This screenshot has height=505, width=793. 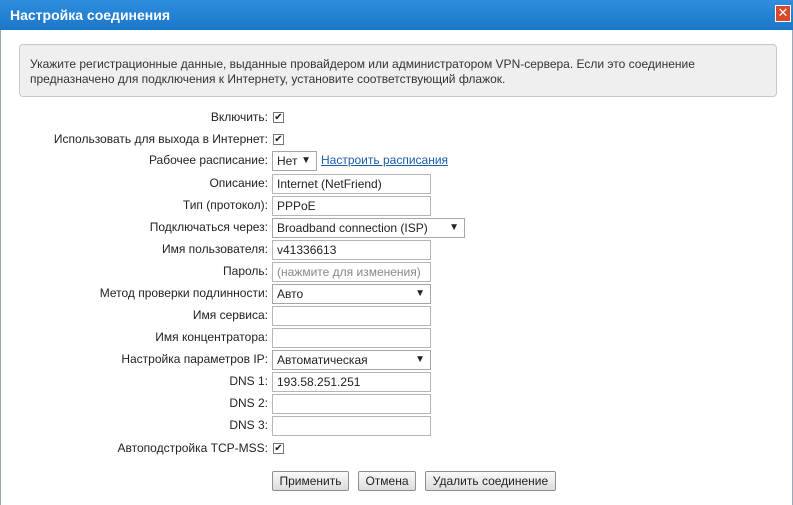 I want to click on ip-settings-select: Автоматическая ▼, so click(x=351, y=360).